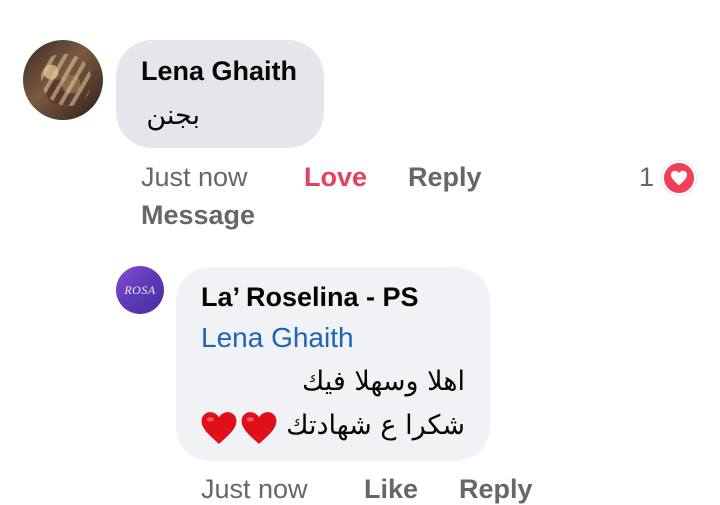 This screenshot has height=505, width=720. I want to click on heart-reaction-icon, so click(679, 178).